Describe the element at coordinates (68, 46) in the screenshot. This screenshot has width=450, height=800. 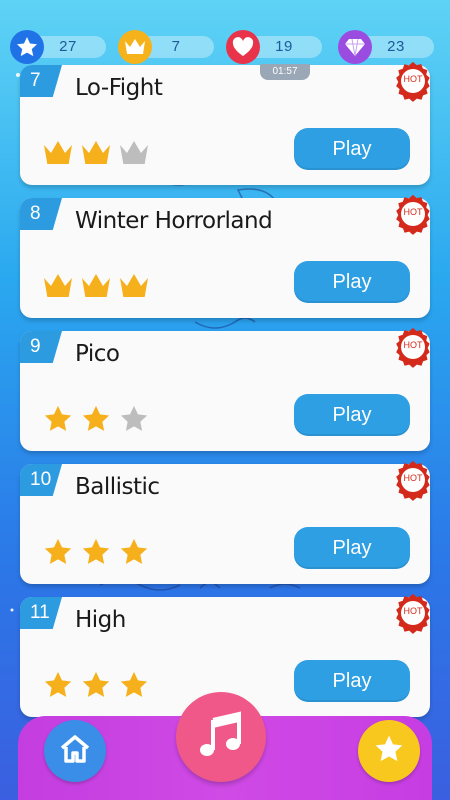
I see `stars-count: 27` at that location.